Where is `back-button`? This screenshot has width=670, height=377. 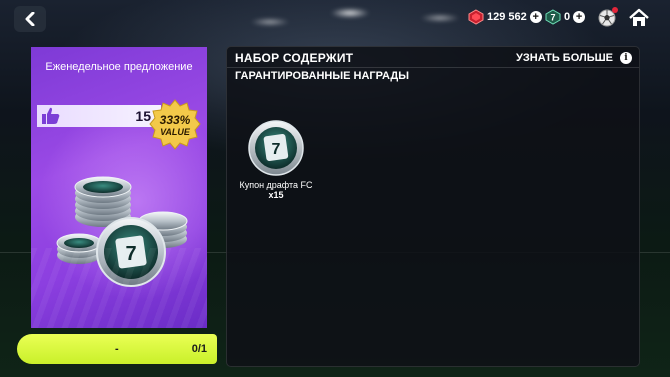
back-button is located at coordinates (30, 19).